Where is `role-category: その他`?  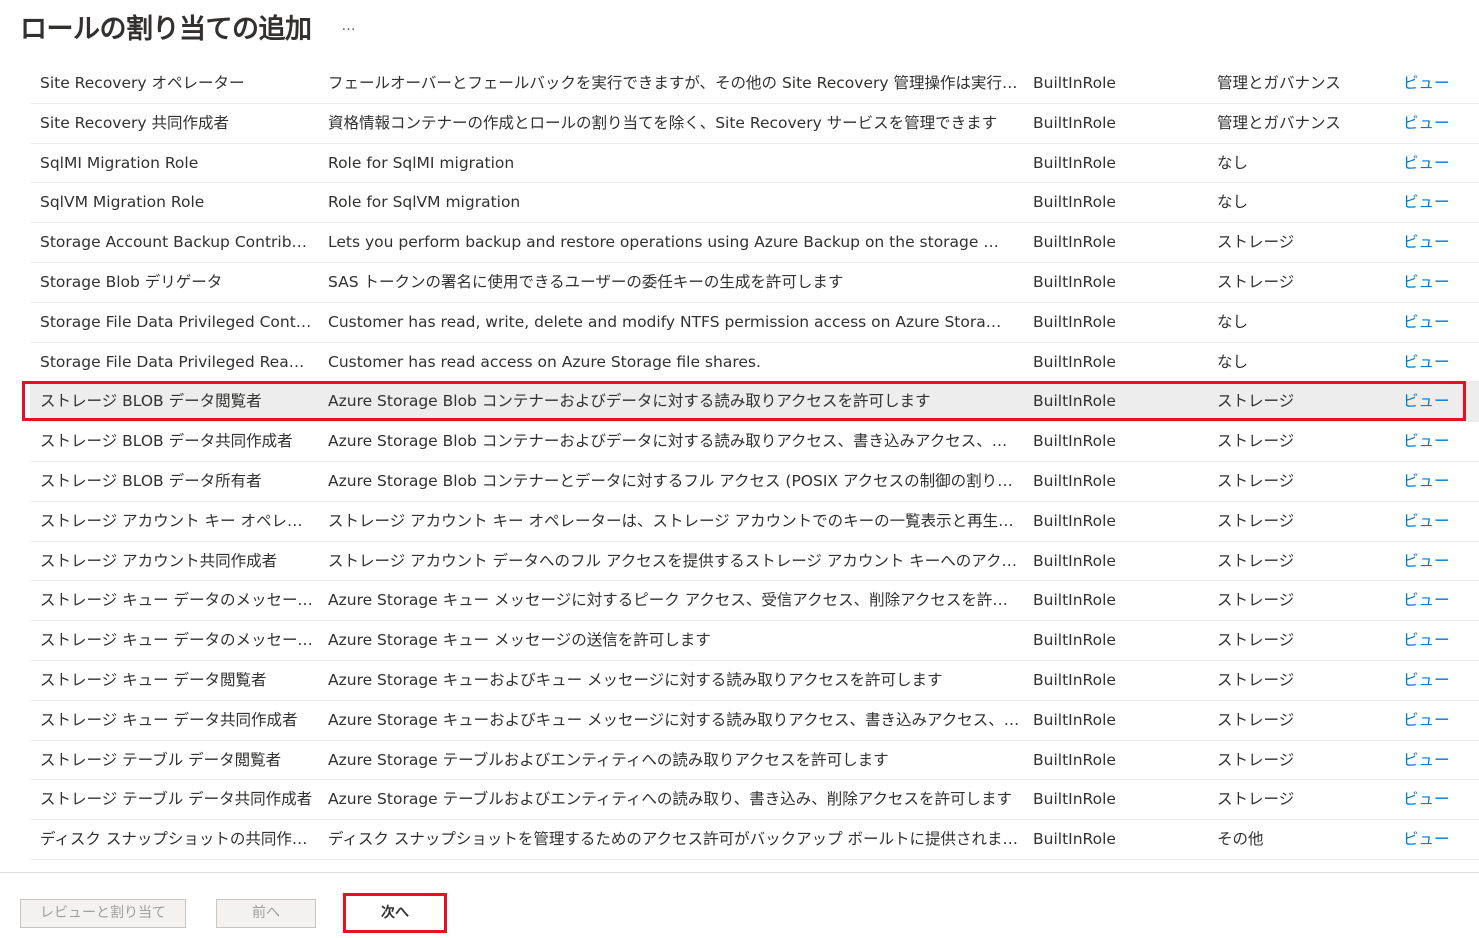
role-category: その他 is located at coordinates (1240, 839).